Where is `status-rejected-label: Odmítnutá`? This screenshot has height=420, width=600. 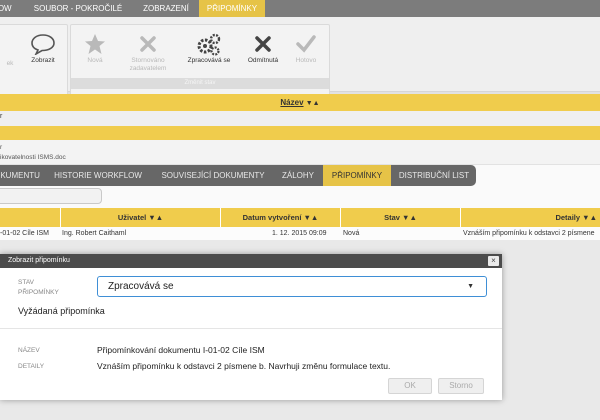 status-rejected-label: Odmítnutá is located at coordinates (263, 60).